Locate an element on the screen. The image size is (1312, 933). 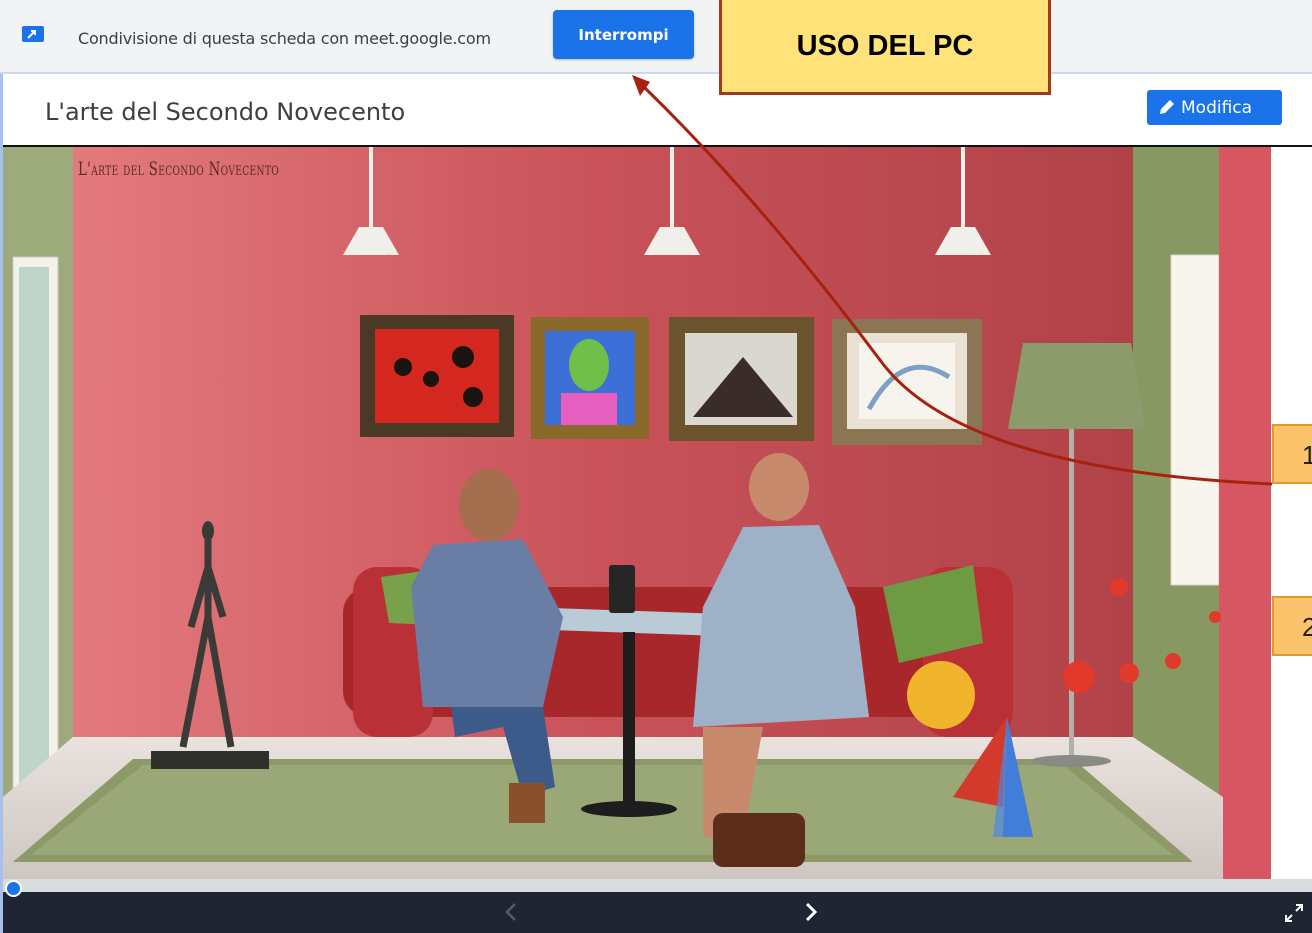
callout-number-2: 2 is located at coordinates (1292, 626).